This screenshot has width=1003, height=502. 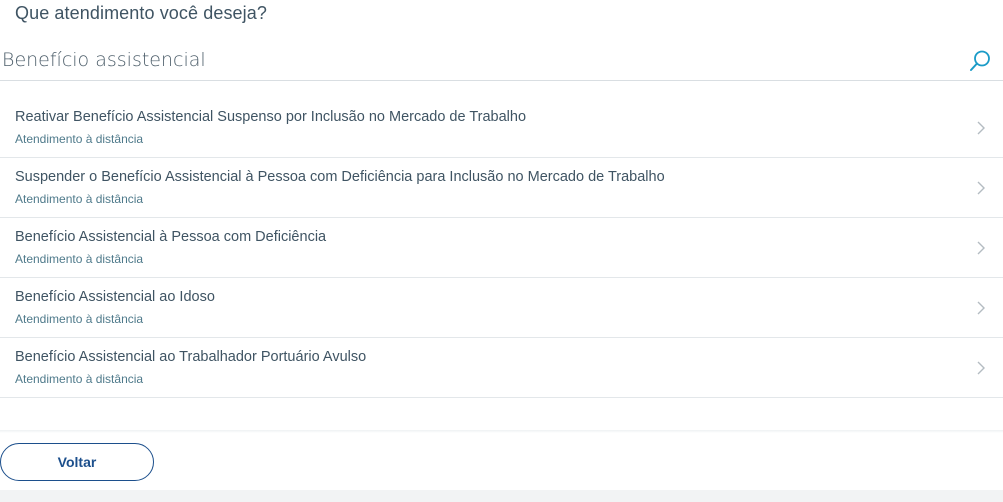 I want to click on search-input, so click(x=472, y=60).